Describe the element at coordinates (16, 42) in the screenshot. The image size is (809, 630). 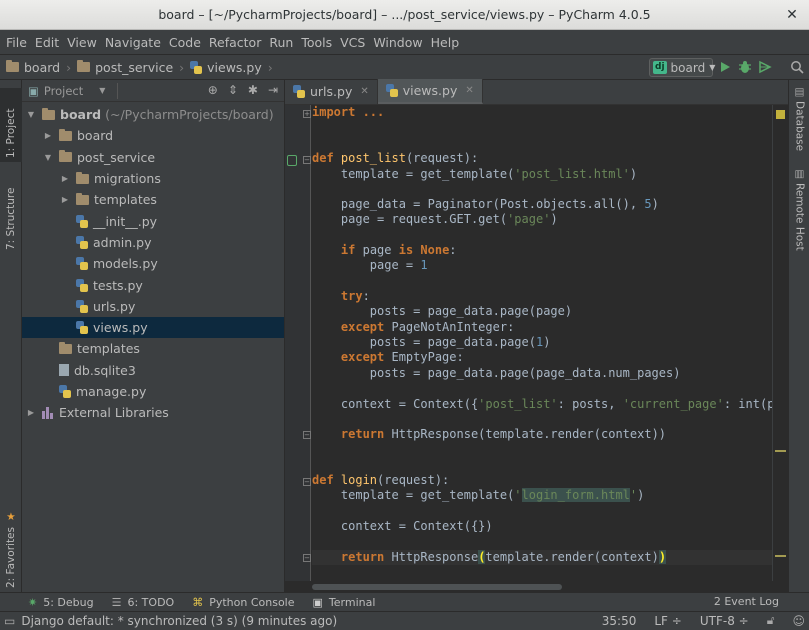
I see `menu-file: File` at that location.